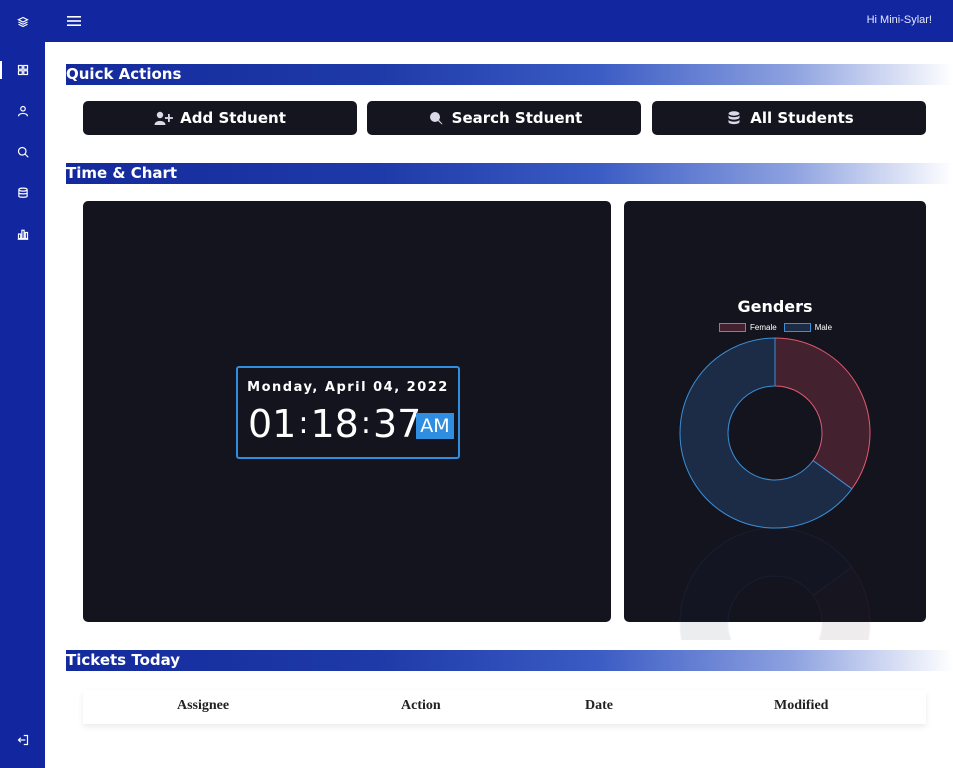 The width and height of the screenshot is (953, 768). I want to click on clock-hours: 01, so click(272, 424).